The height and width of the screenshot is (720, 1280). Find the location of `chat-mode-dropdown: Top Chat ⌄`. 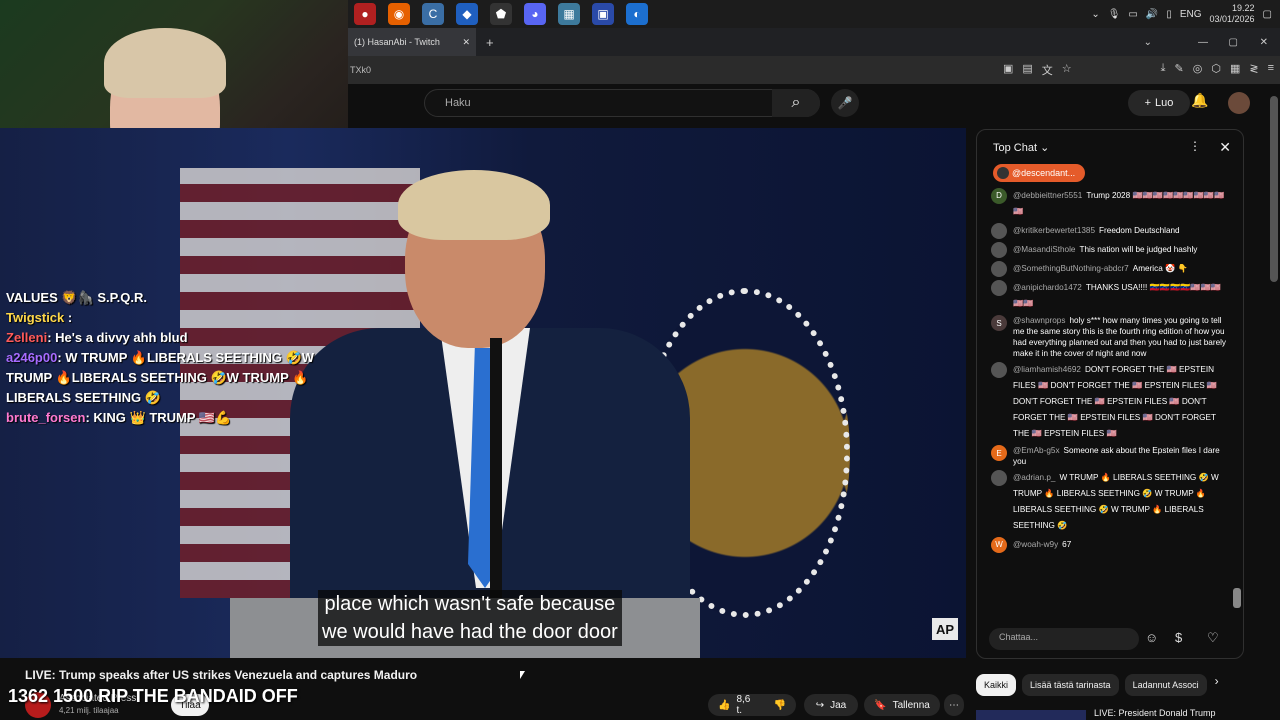

chat-mode-dropdown: Top Chat ⌄ is located at coordinates (1021, 147).